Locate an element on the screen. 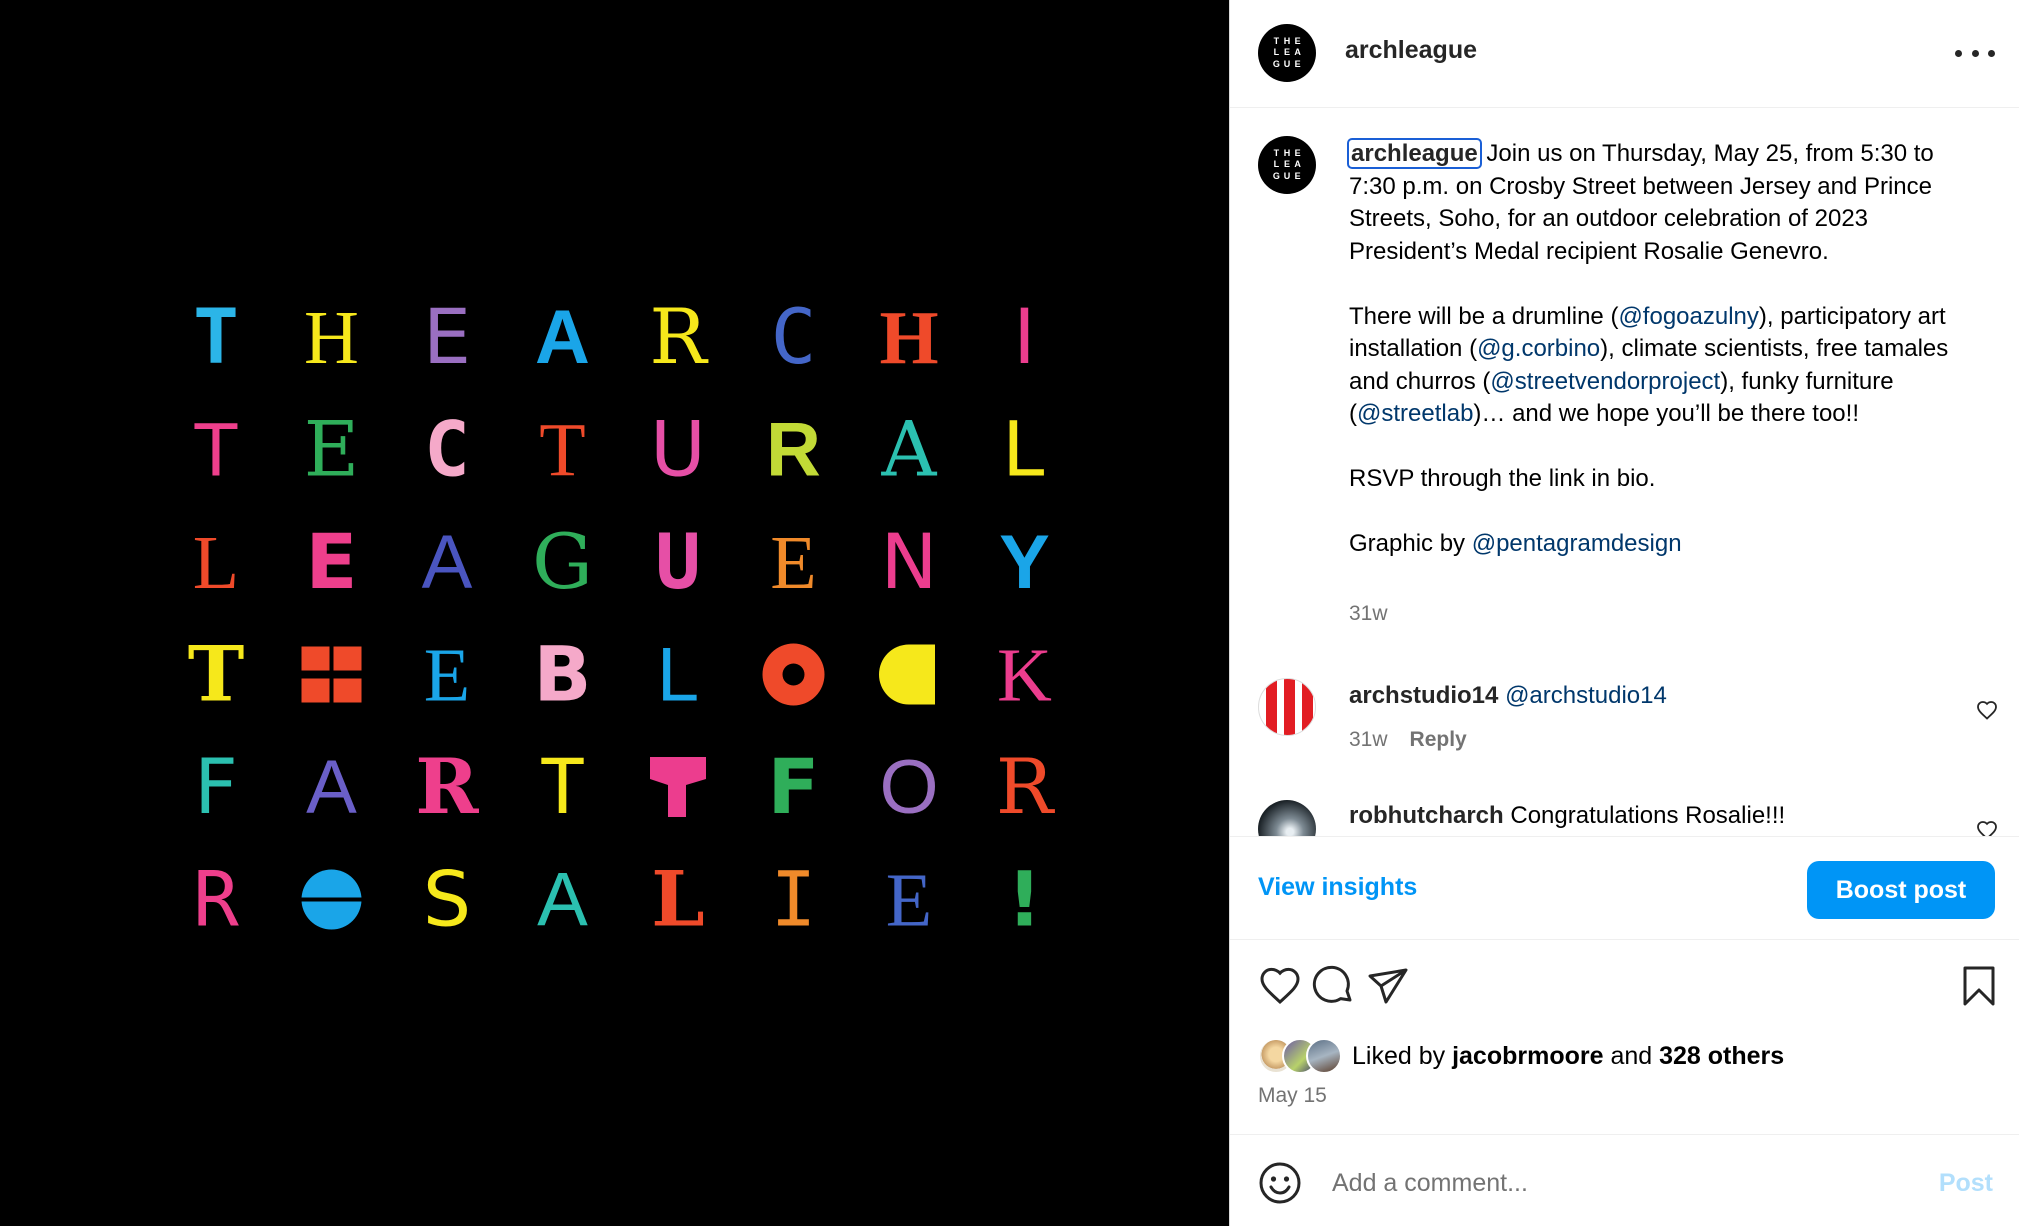  profile-avatar: THELEAGUE is located at coordinates (1287, 53).